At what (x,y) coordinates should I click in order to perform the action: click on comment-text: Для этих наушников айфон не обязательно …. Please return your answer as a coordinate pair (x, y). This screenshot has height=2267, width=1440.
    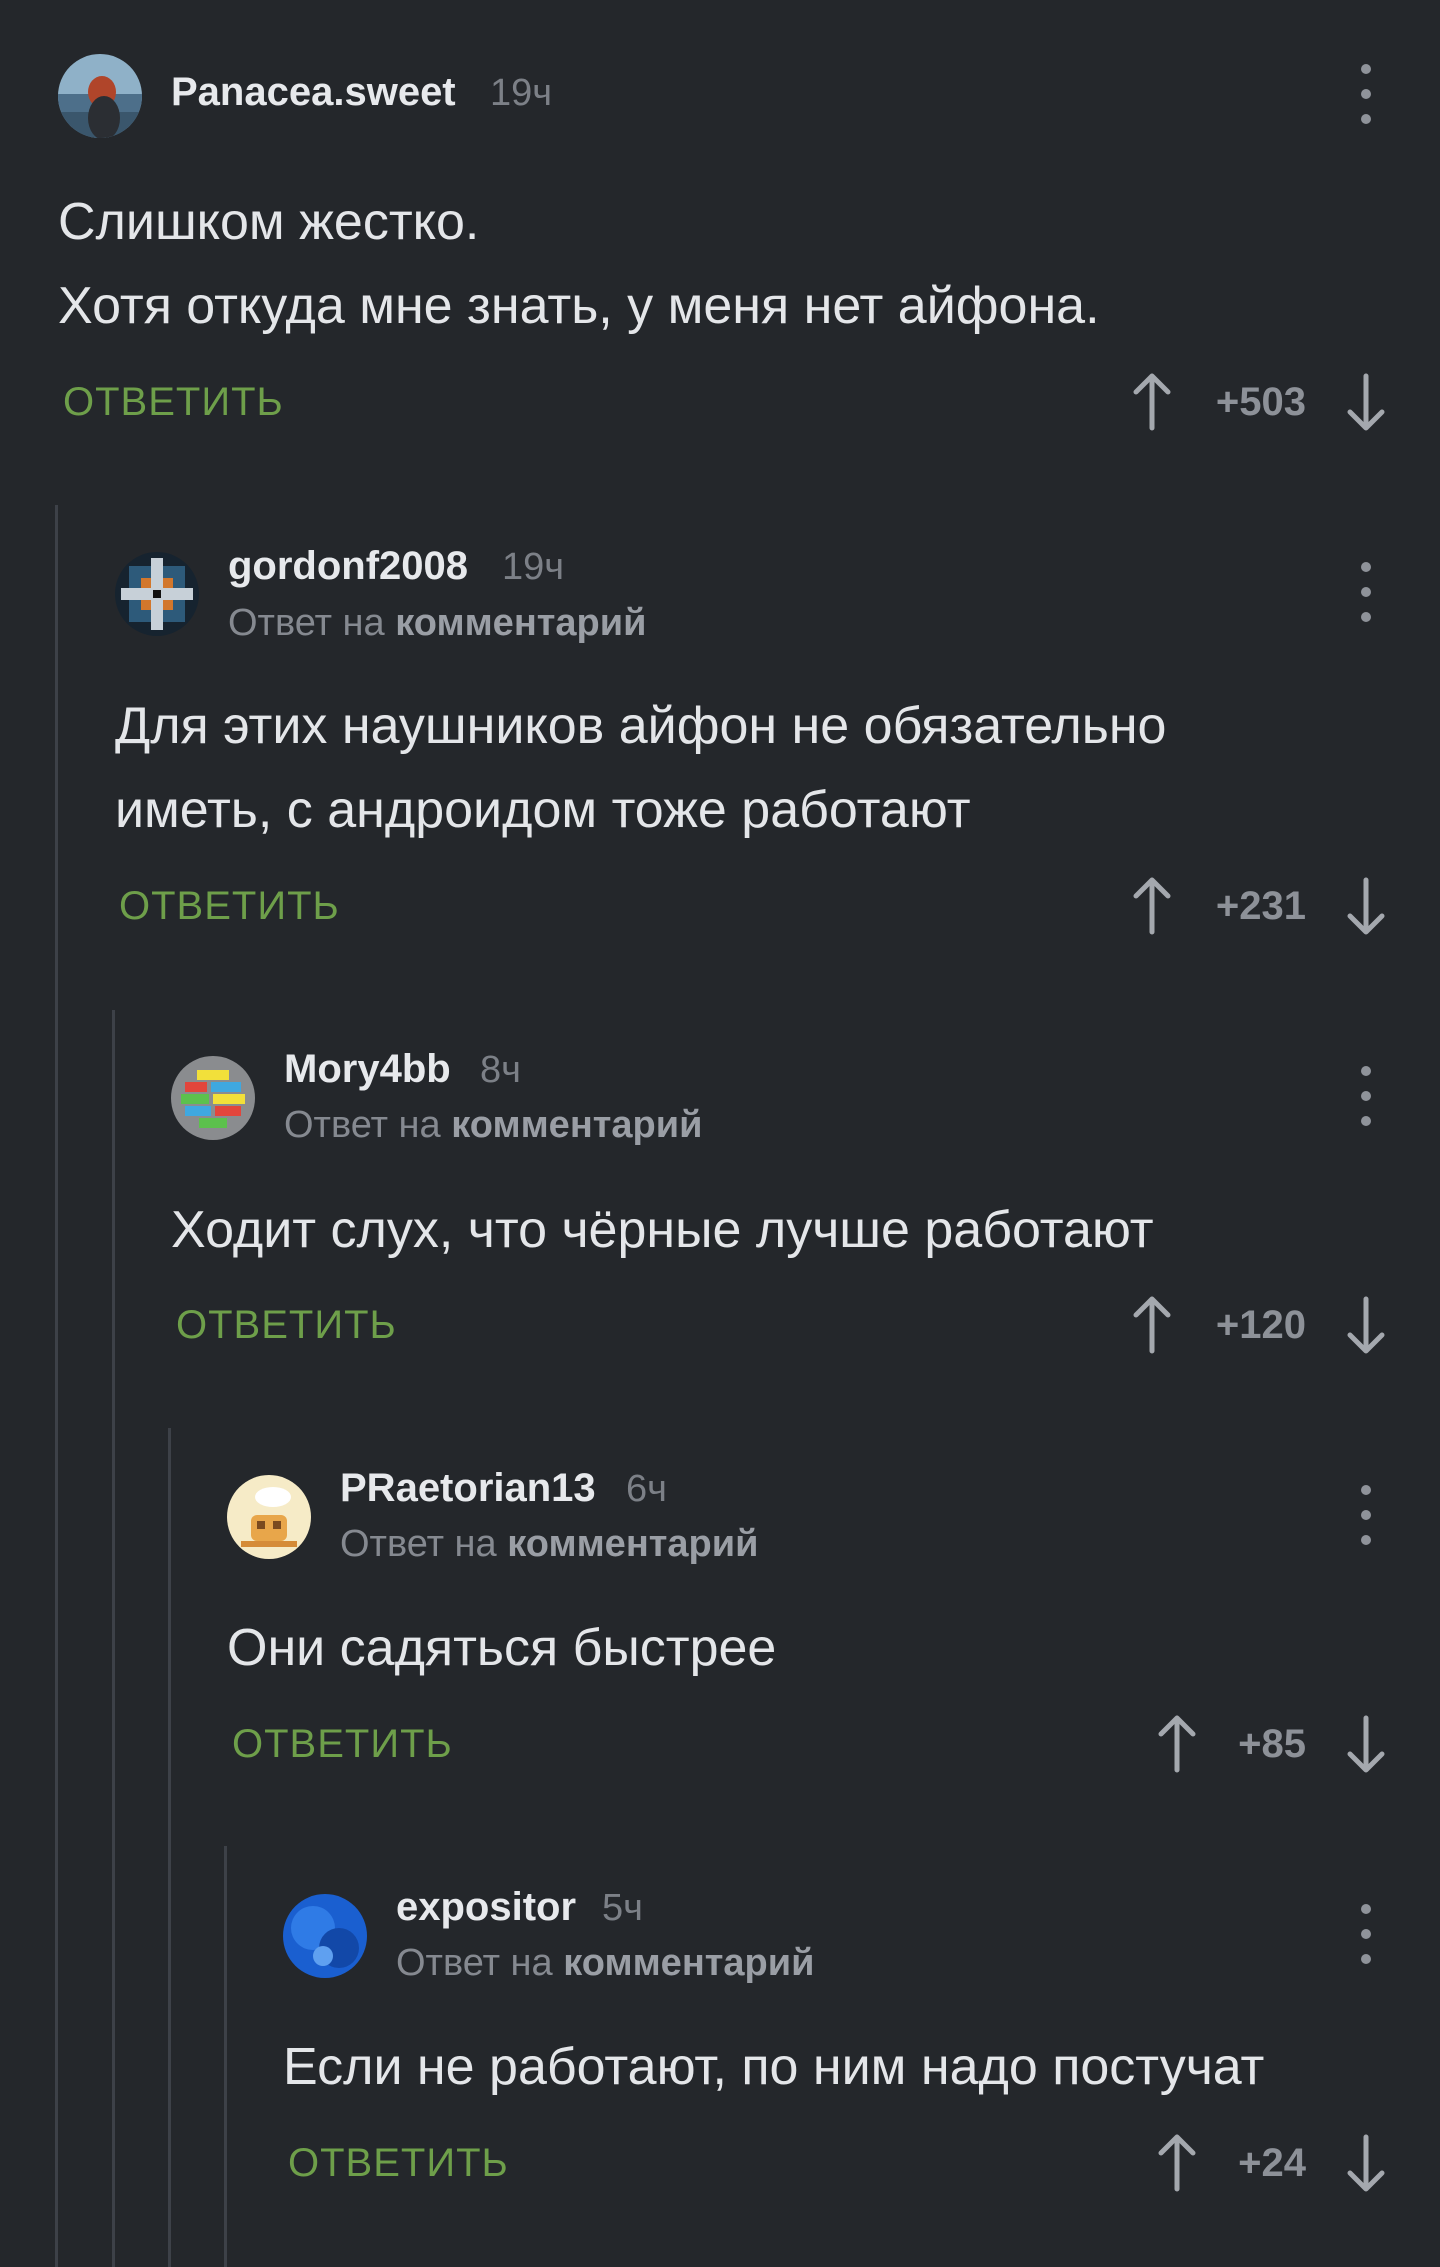
    Looking at the image, I should click on (641, 768).